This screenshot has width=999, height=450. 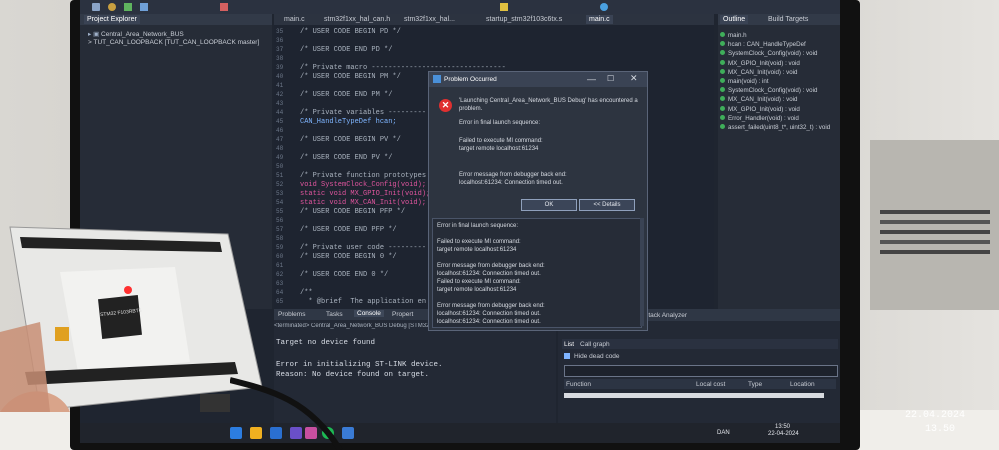 What do you see at coordinates (607, 205) in the screenshot?
I see `details-button: << Details` at bounding box center [607, 205].